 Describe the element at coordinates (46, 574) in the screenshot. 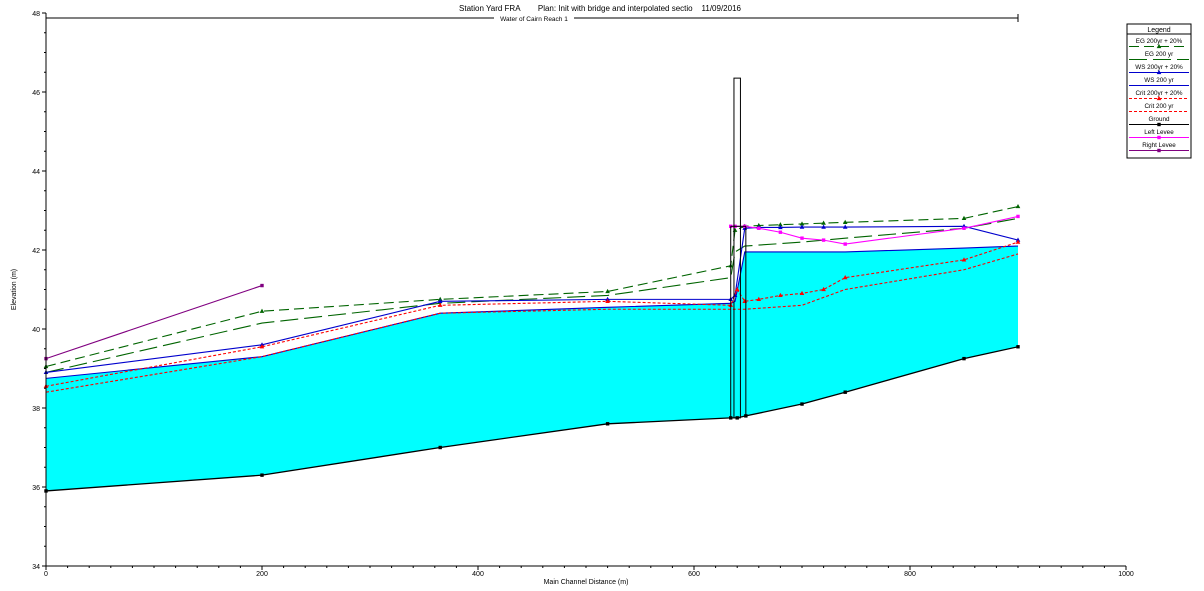

I see `x-tick-label: 0` at that location.